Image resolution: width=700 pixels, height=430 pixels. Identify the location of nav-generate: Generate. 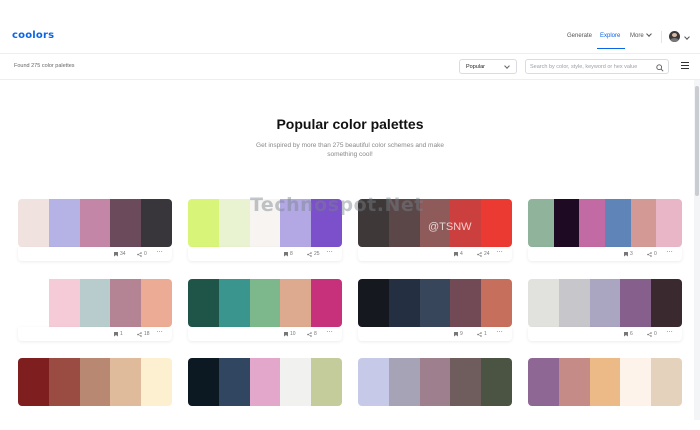
(579, 36).